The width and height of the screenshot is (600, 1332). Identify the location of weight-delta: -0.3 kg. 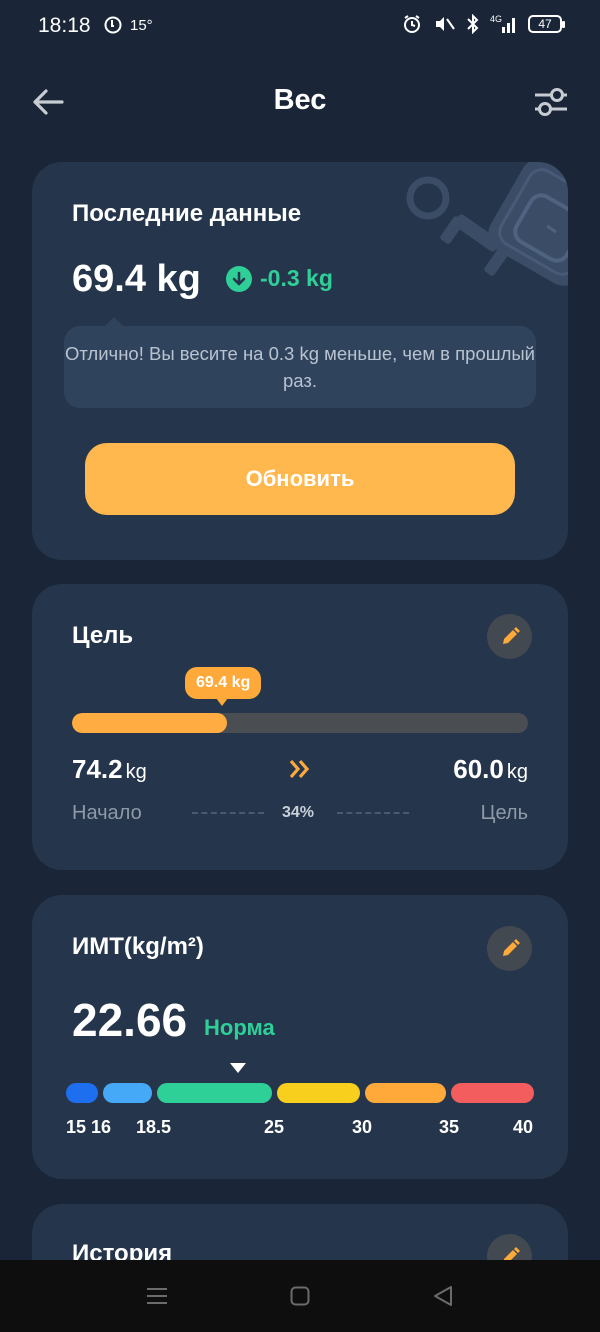
(279, 278).